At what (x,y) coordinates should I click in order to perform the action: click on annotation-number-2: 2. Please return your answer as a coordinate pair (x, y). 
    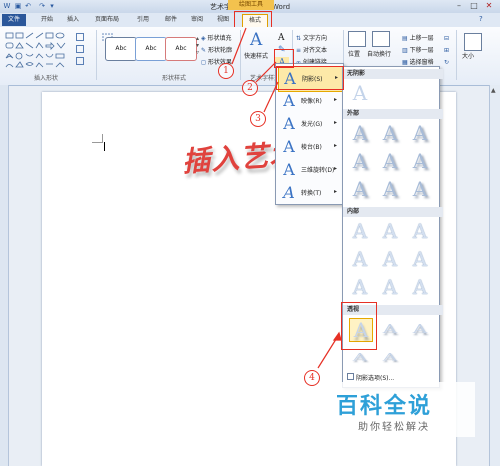
    Looking at the image, I should click on (250, 88).